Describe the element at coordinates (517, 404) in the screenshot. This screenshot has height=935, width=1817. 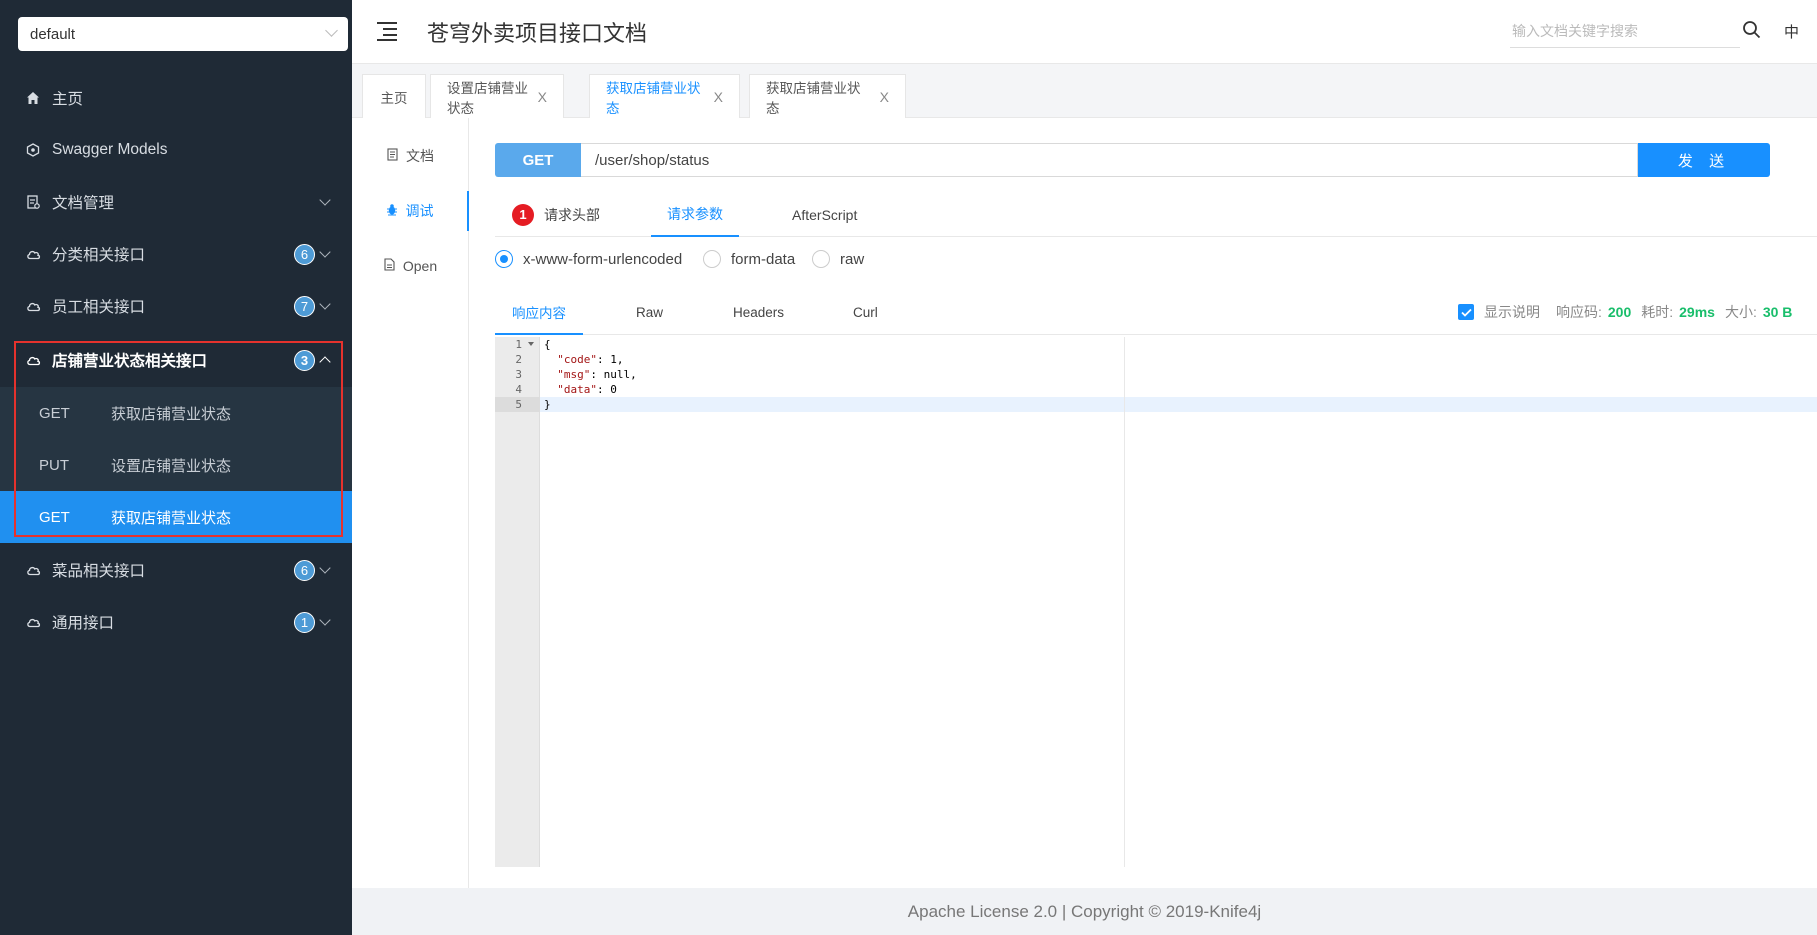
I see `line-number: 5` at that location.